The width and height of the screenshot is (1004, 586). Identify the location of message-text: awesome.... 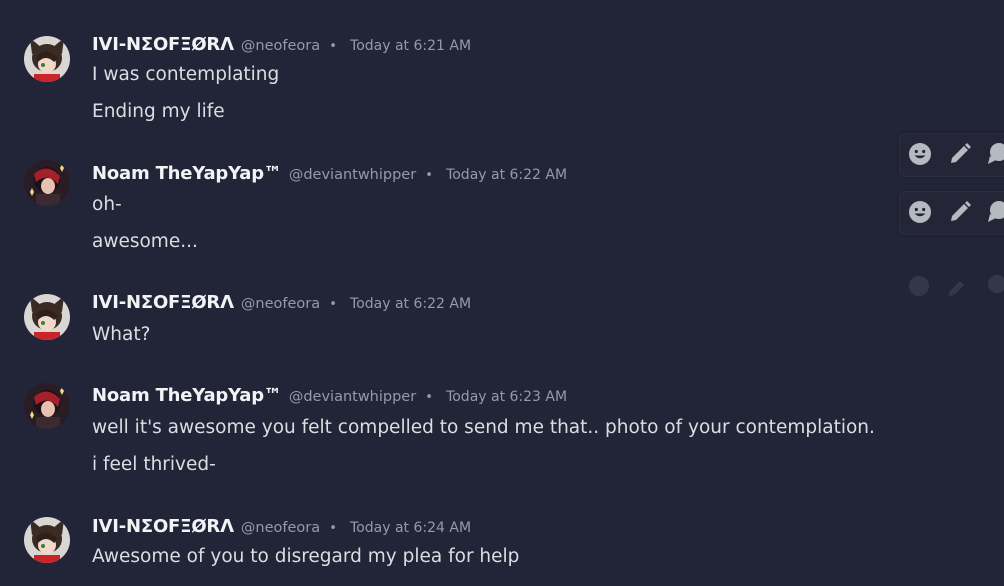
(145, 241).